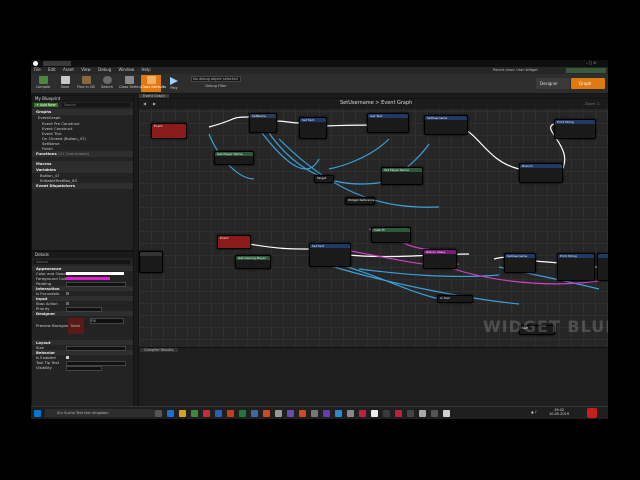  Describe the element at coordinates (86, 87) in the screenshot. I see `find-in-cb-label: Find in CB` at that location.